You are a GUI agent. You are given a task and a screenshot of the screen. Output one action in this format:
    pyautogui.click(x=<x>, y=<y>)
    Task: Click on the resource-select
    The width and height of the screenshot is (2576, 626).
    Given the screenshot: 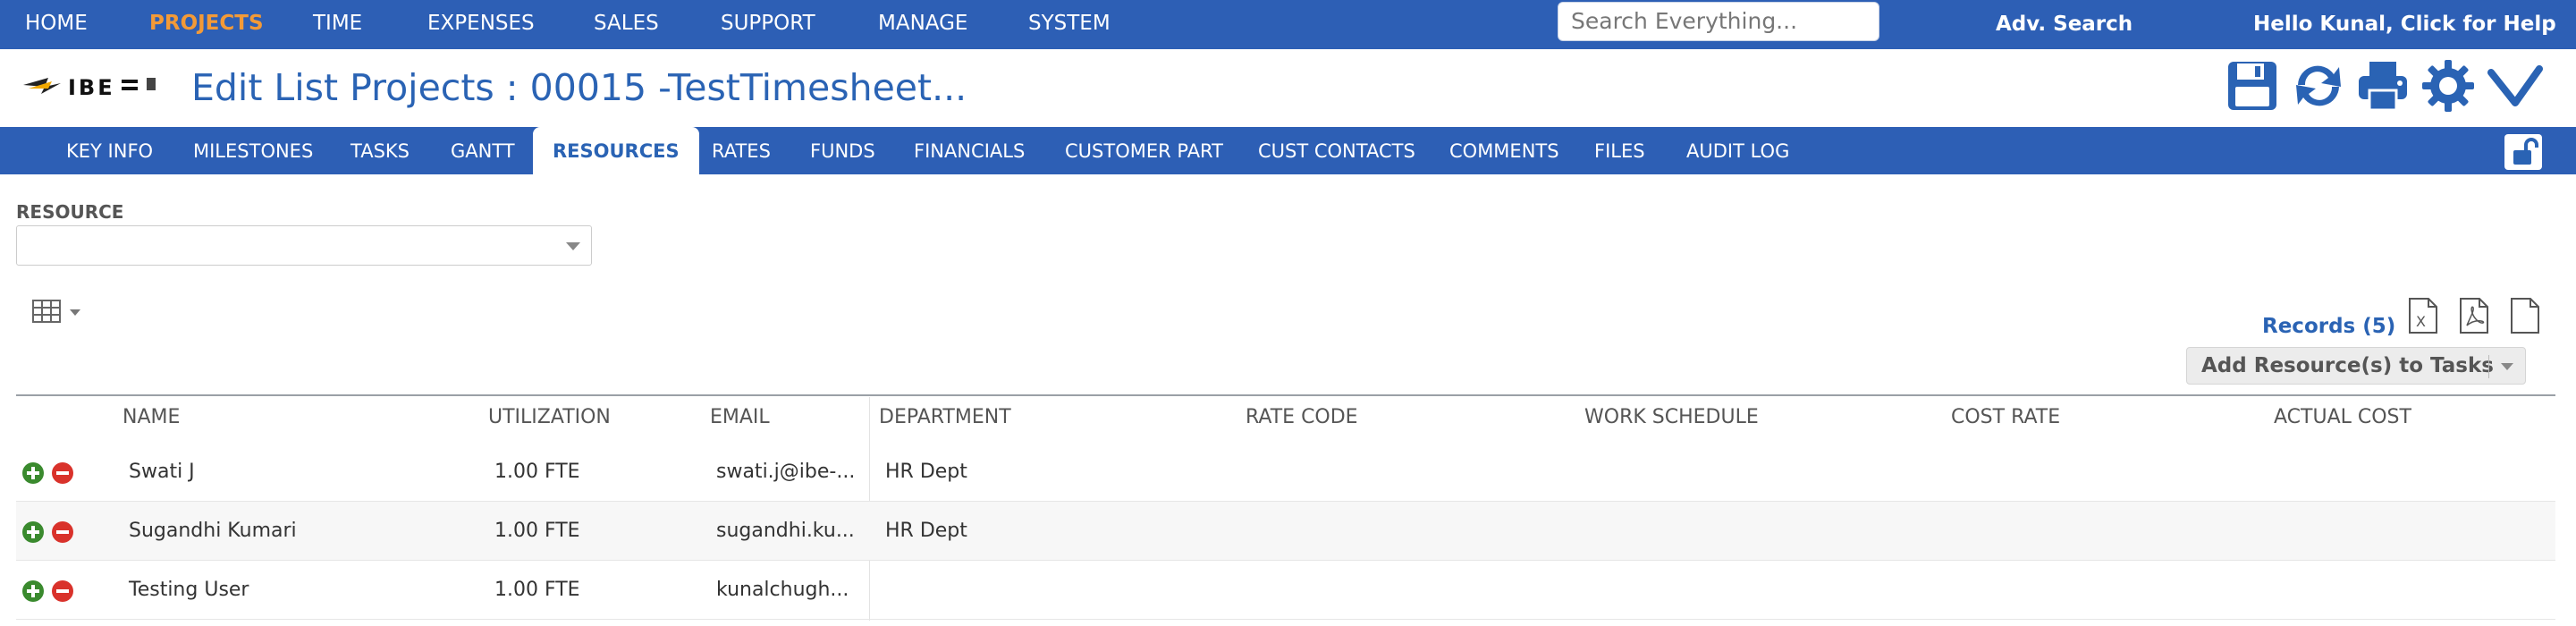 What is the action you would take?
    pyautogui.click(x=304, y=245)
    